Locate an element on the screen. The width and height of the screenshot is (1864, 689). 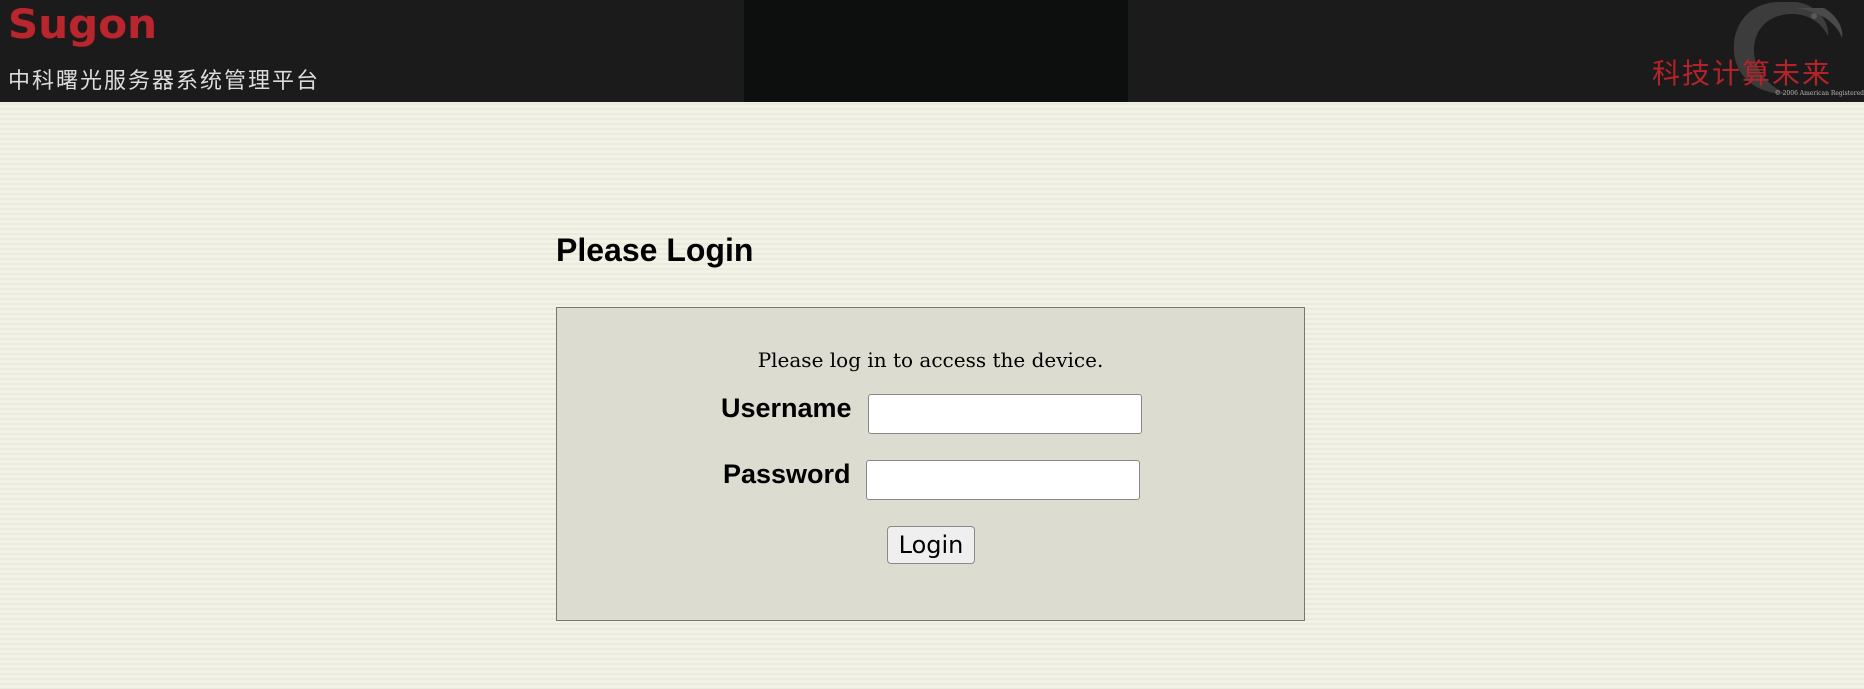
login-message: Please log in to access the device. is located at coordinates (930, 360).